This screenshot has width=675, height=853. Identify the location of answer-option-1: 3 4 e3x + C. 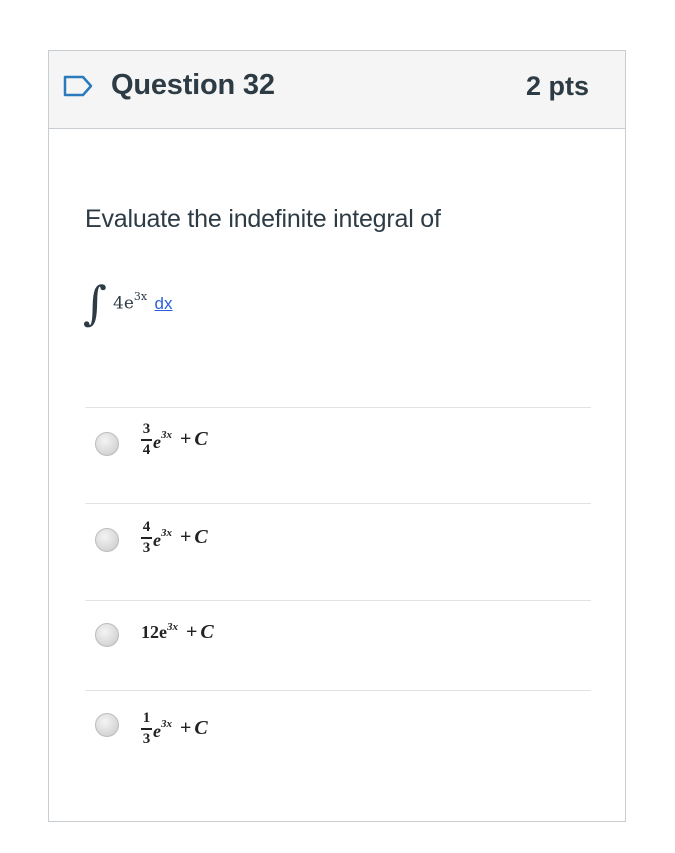
(338, 455).